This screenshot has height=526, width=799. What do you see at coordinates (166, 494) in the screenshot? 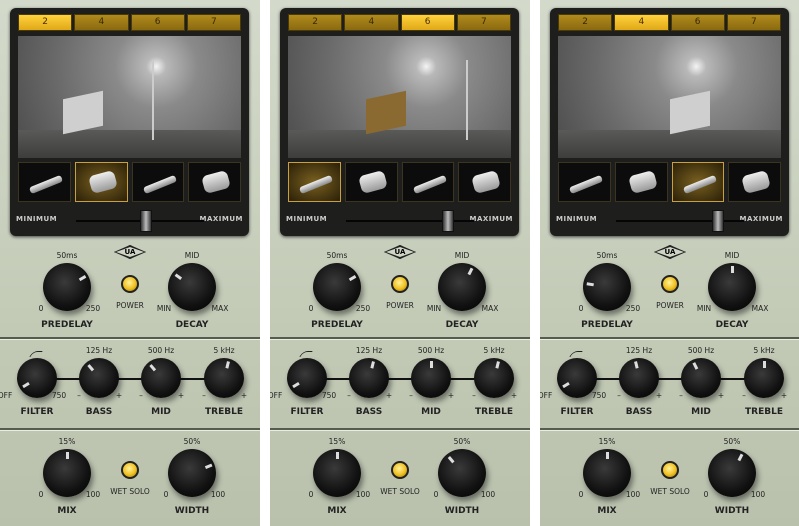
I see `width-min-label: 0` at bounding box center [166, 494].